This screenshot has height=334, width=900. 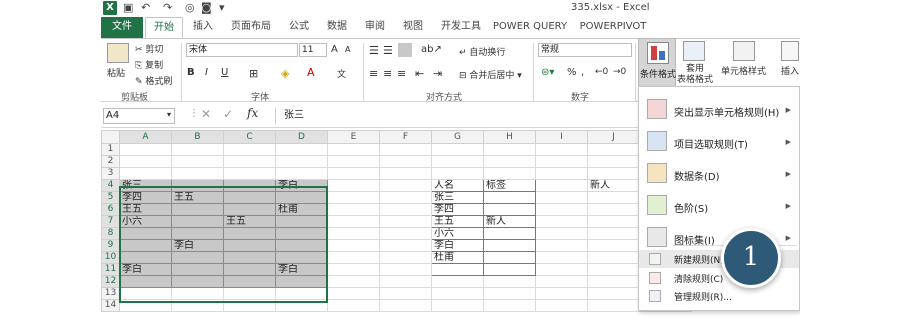 I want to click on align-left-icon: ≡, so click(x=373, y=73).